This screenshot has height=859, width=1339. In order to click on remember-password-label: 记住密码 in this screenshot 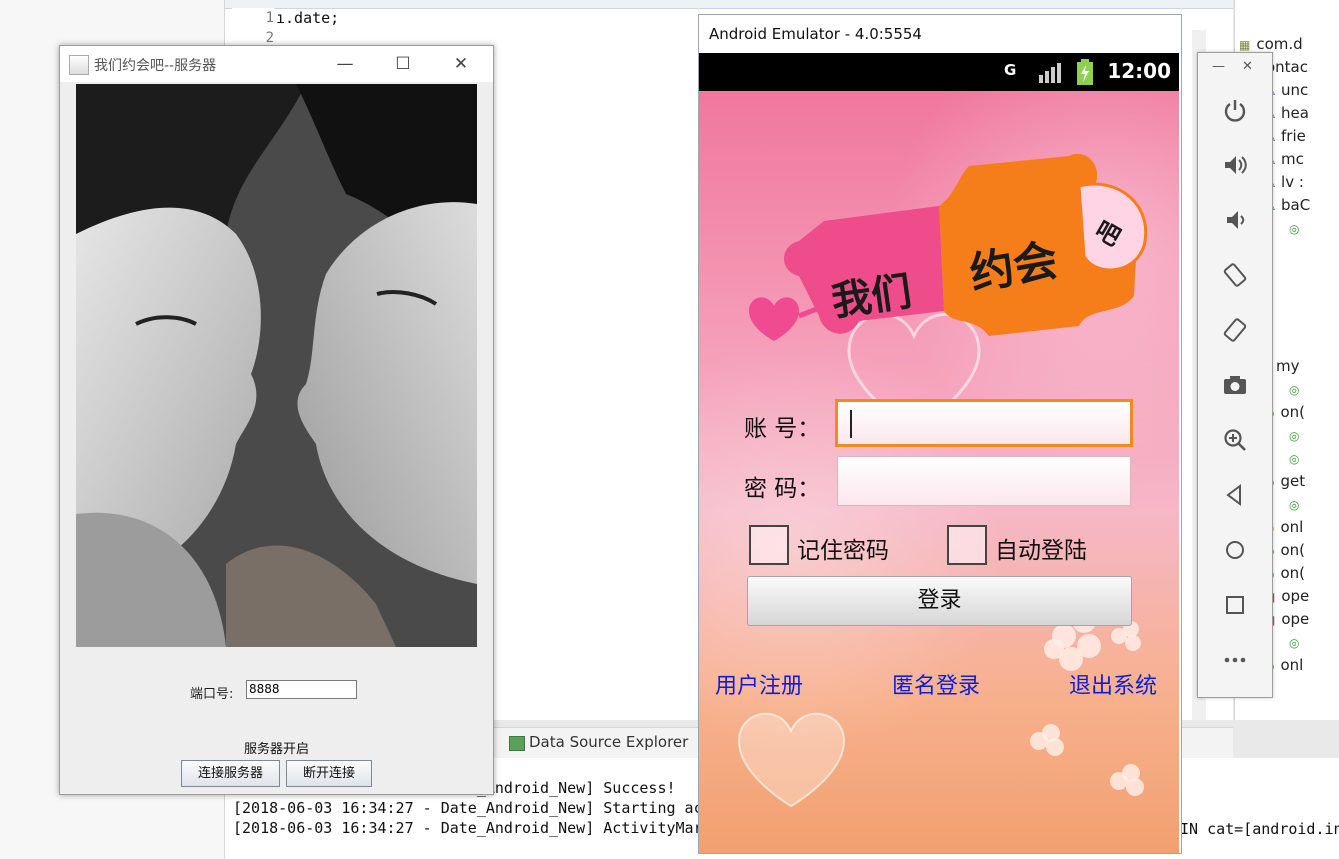, I will do `click(843, 548)`.